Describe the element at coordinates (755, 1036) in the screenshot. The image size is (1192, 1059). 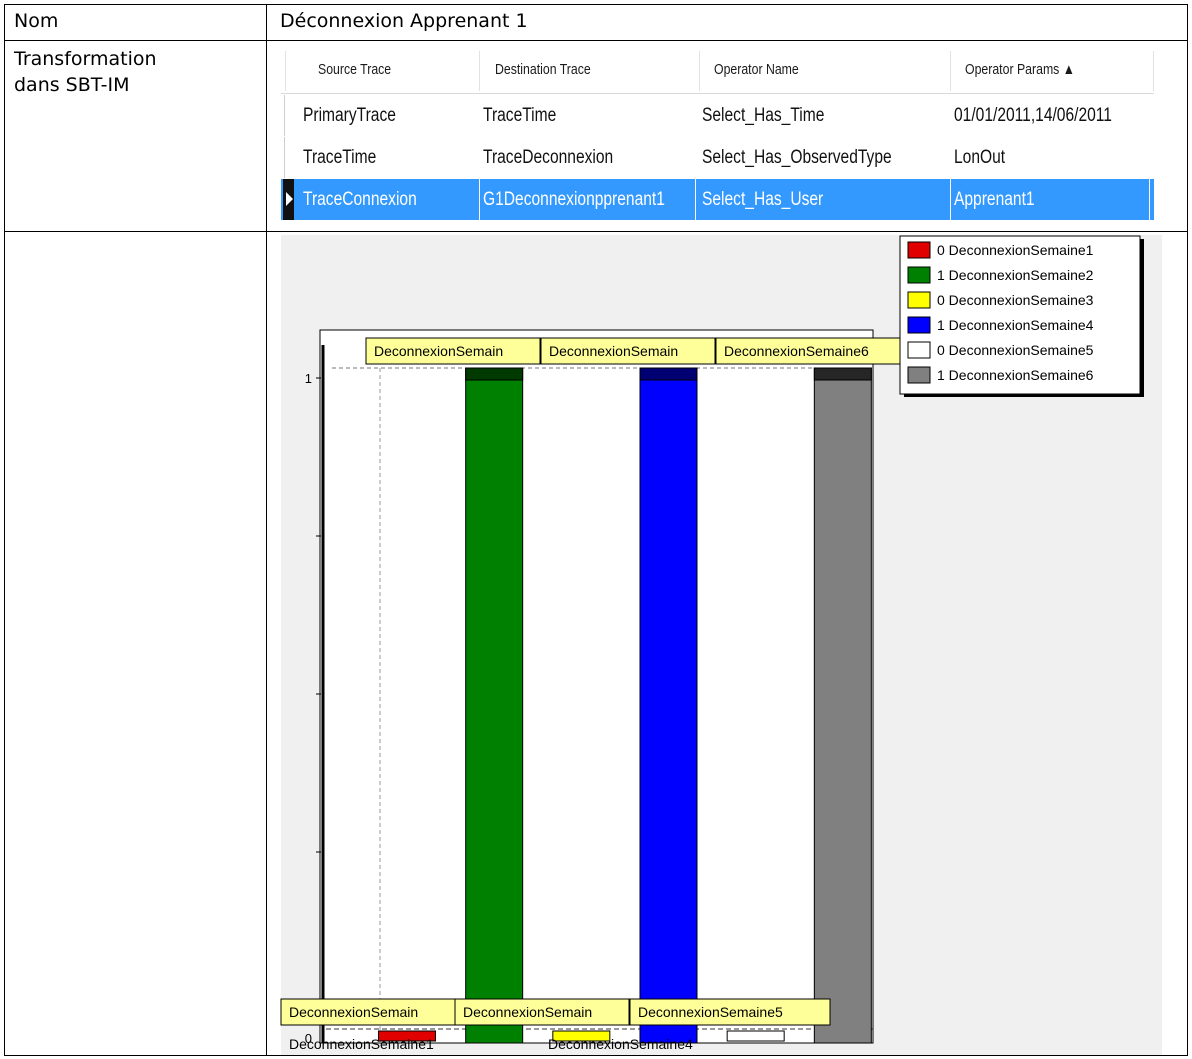
I see `bar-DeconnexionSemaine5` at that location.